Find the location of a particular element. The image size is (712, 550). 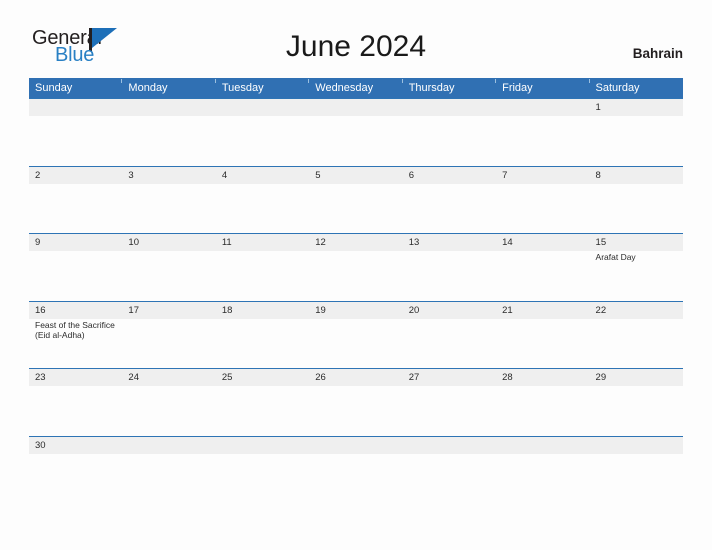

day-number: 2 is located at coordinates (75, 175).